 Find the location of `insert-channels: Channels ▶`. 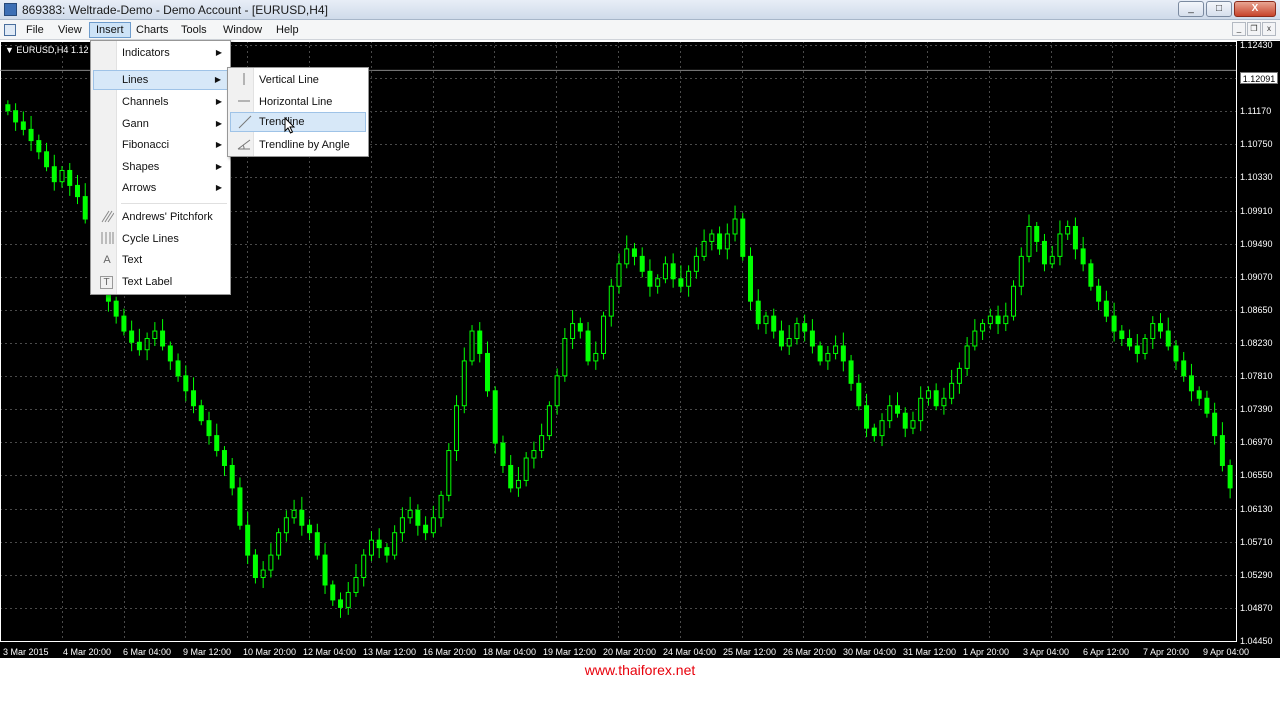

insert-channels: Channels ▶ is located at coordinates (160, 102).